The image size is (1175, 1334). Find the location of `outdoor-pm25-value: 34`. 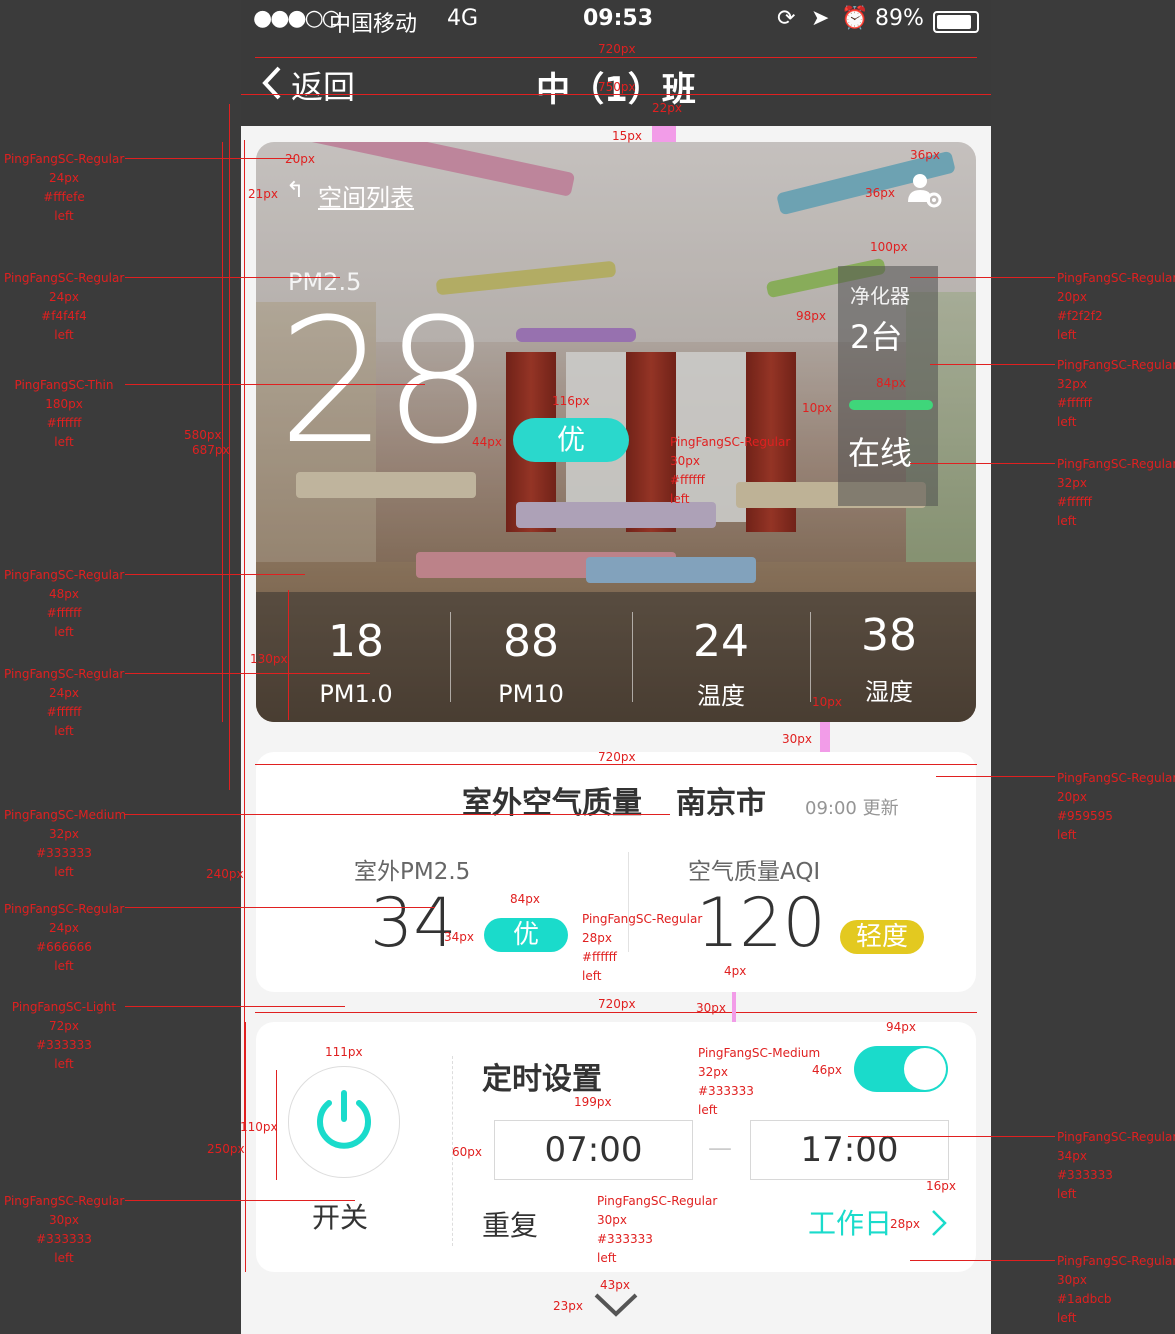

outdoor-pm25-value: 34 is located at coordinates (413, 923).